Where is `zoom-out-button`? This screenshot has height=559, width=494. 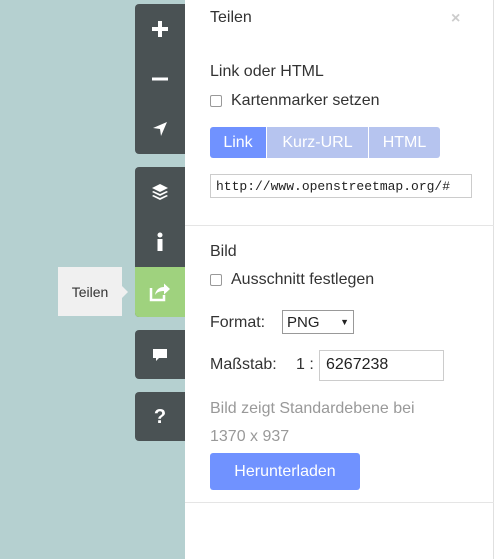 zoom-out-button is located at coordinates (160, 79).